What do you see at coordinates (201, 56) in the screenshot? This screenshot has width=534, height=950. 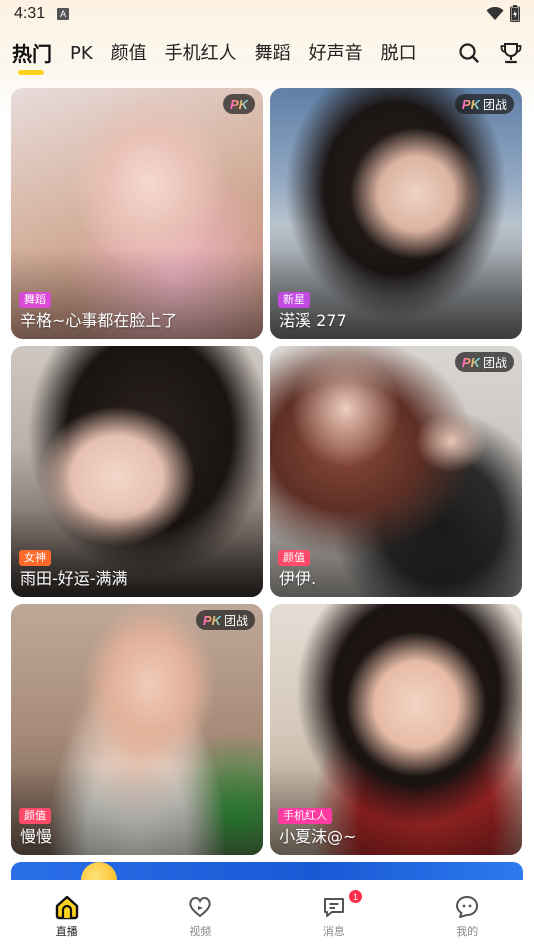 I see `tab-phone-stars: 手机红人` at bounding box center [201, 56].